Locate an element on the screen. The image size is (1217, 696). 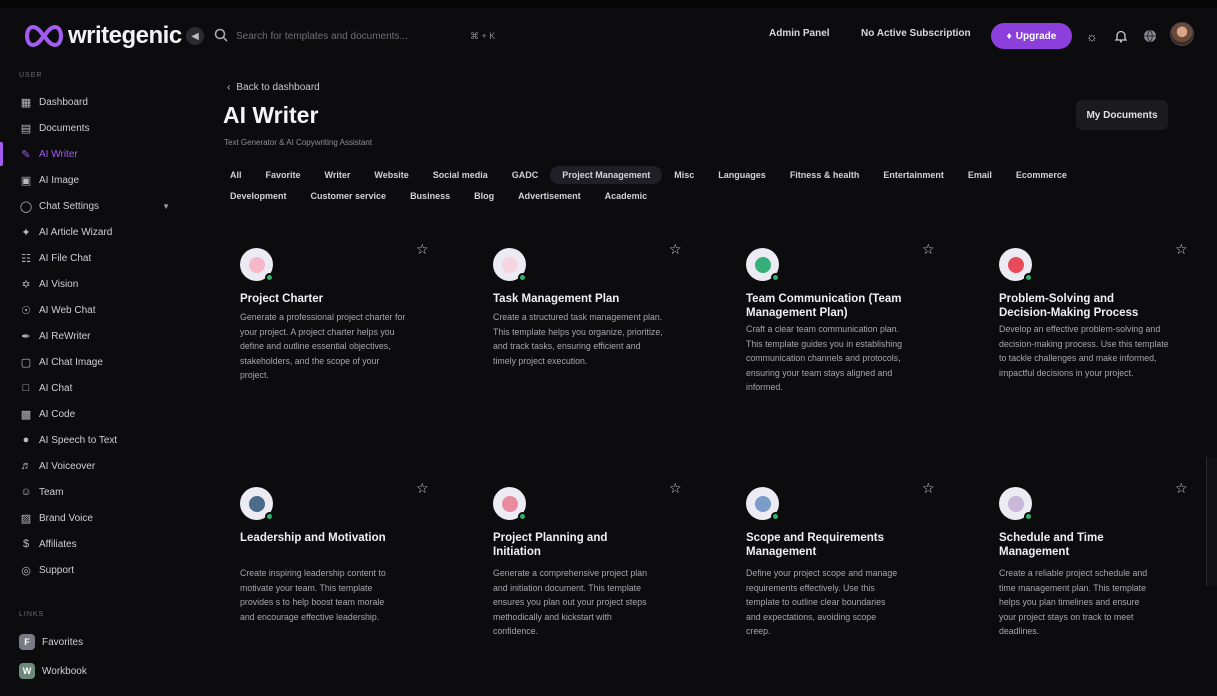
sidebar-item-chat-settings: ◯ Chat Settings ▼ is located at coordinates (90, 206).